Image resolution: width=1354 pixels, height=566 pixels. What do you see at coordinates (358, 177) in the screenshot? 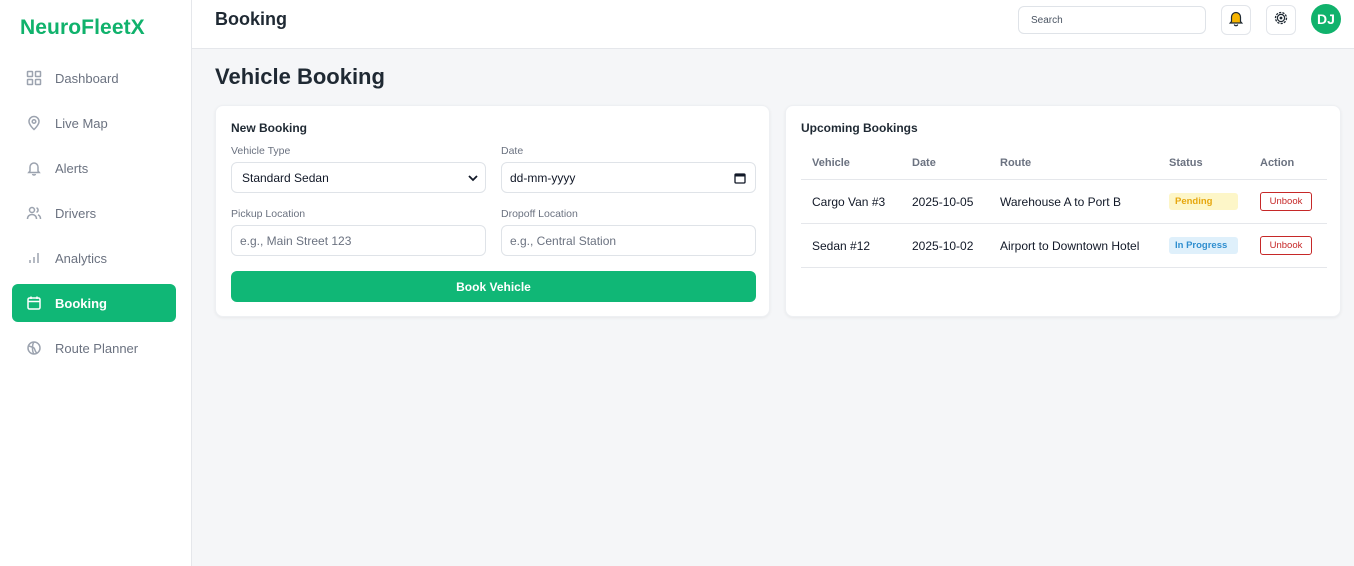
I see `vehicle-type-select: Standard Sedan` at bounding box center [358, 177].